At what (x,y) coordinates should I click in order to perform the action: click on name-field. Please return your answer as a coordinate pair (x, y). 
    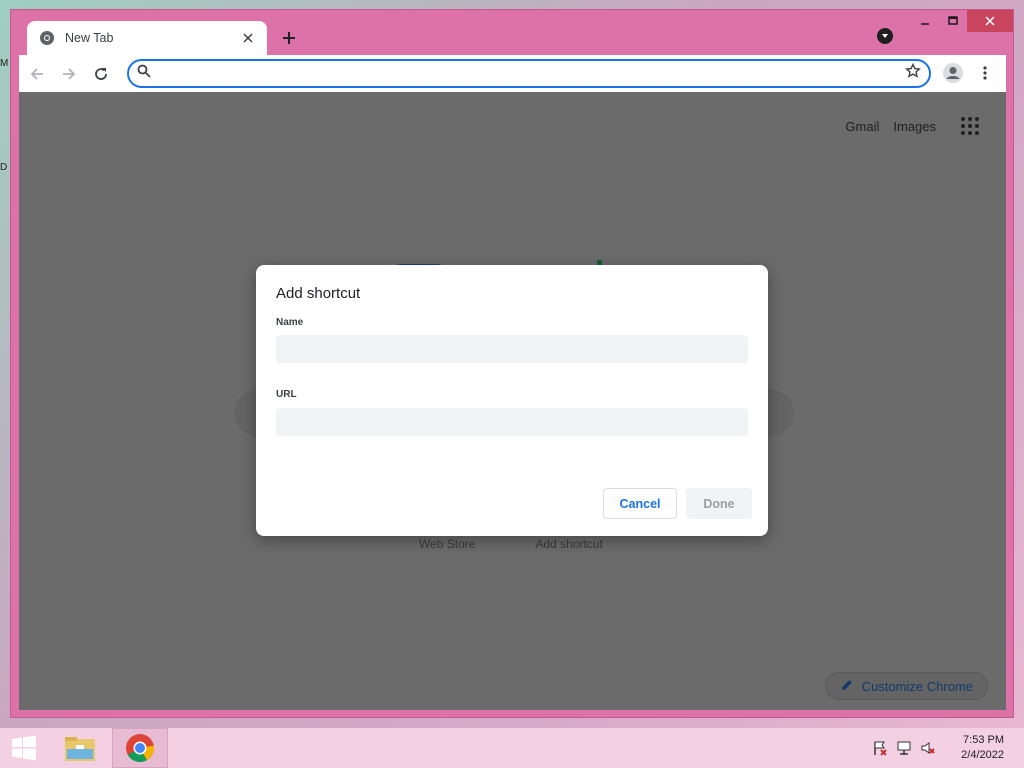
    Looking at the image, I should click on (512, 349).